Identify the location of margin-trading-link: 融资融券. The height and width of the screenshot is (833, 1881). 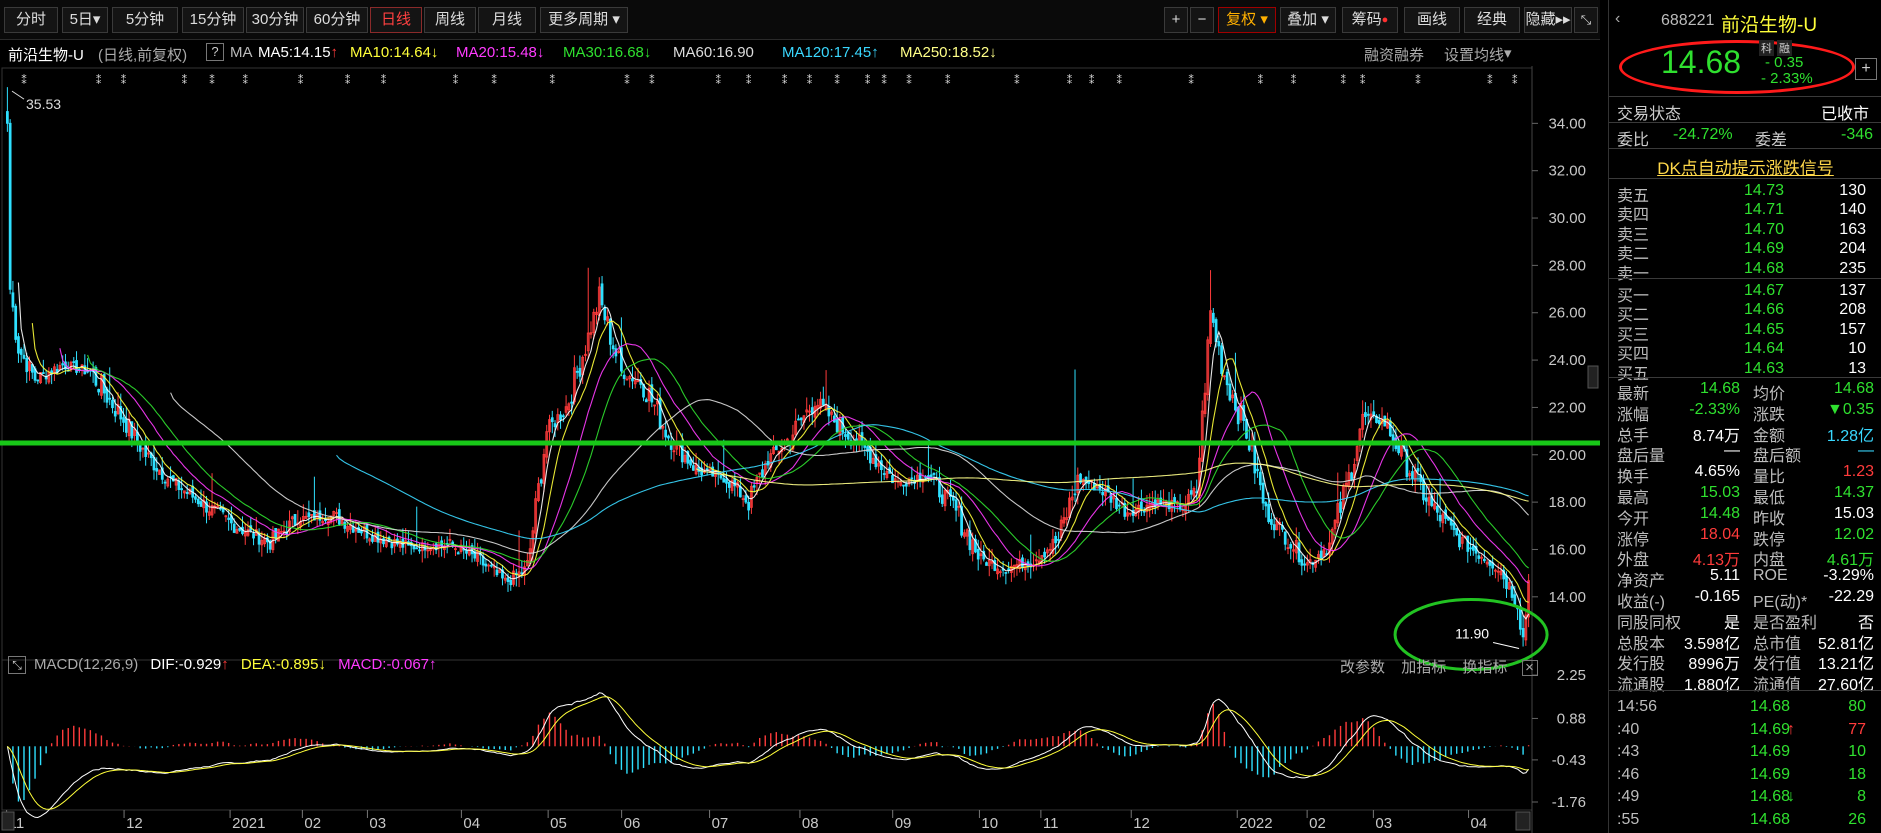
(1394, 54).